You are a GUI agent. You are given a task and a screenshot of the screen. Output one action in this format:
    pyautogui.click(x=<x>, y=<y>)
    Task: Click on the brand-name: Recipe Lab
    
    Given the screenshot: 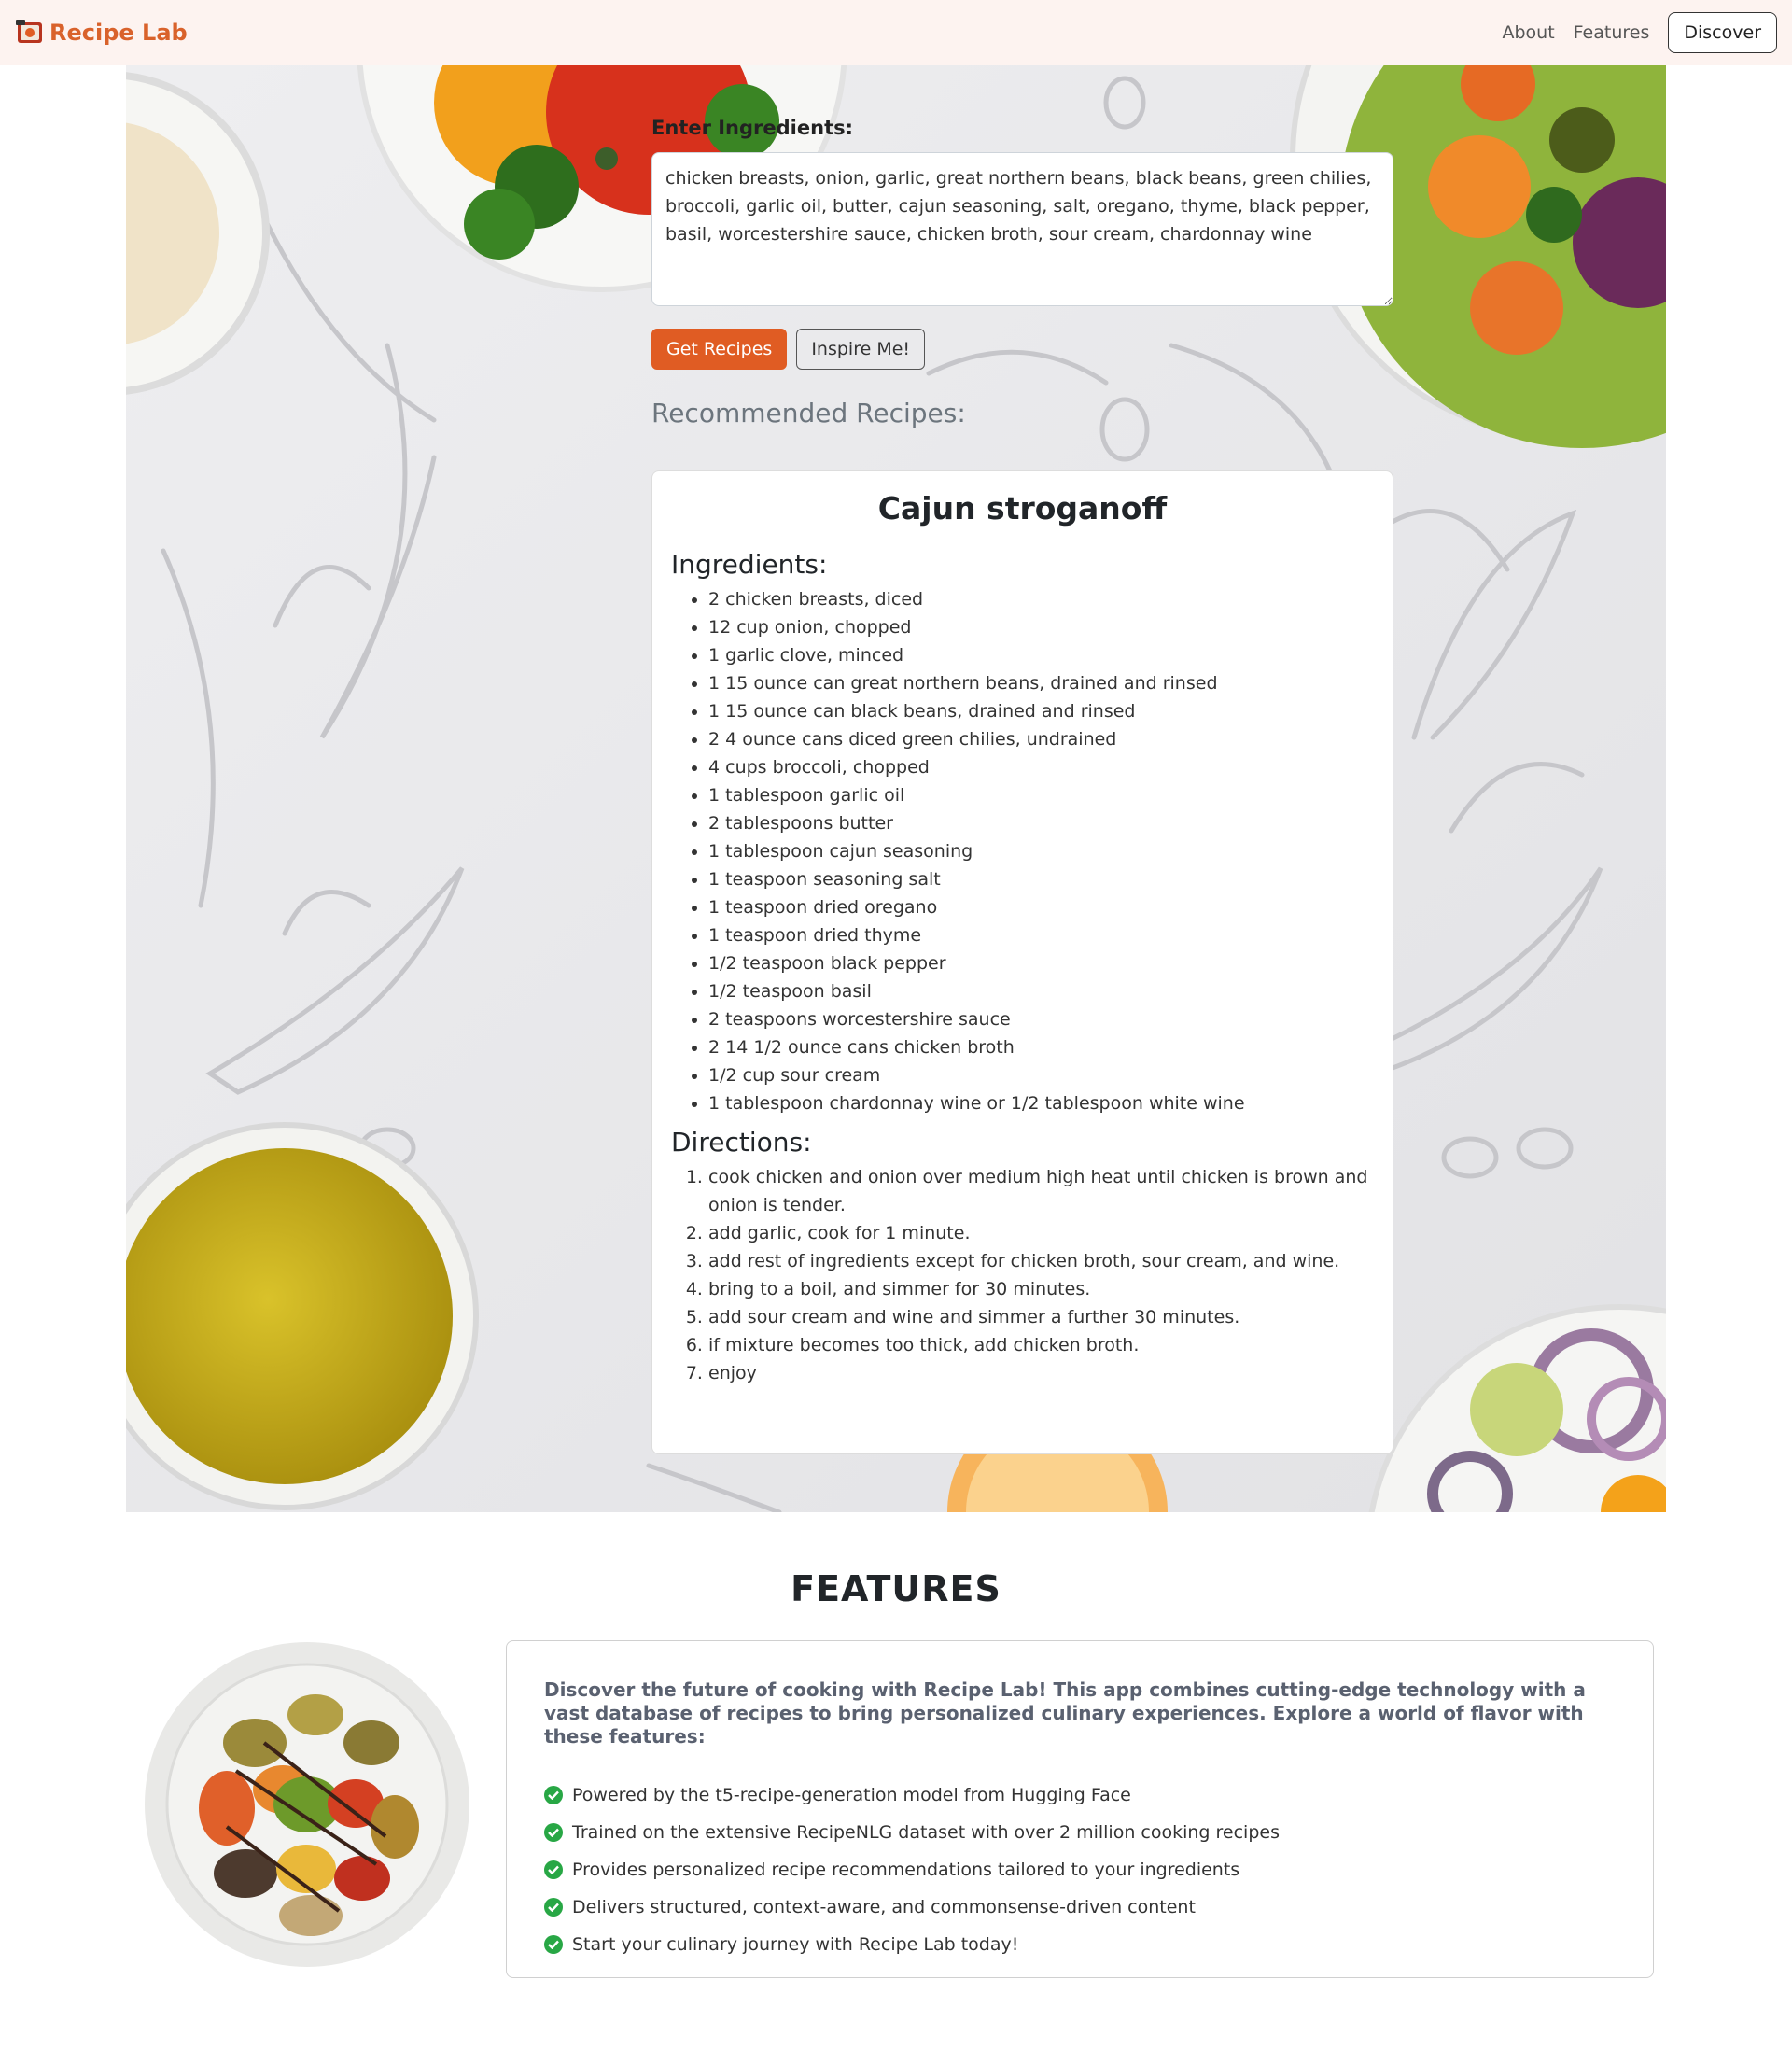 What is the action you would take?
    pyautogui.click(x=118, y=33)
    